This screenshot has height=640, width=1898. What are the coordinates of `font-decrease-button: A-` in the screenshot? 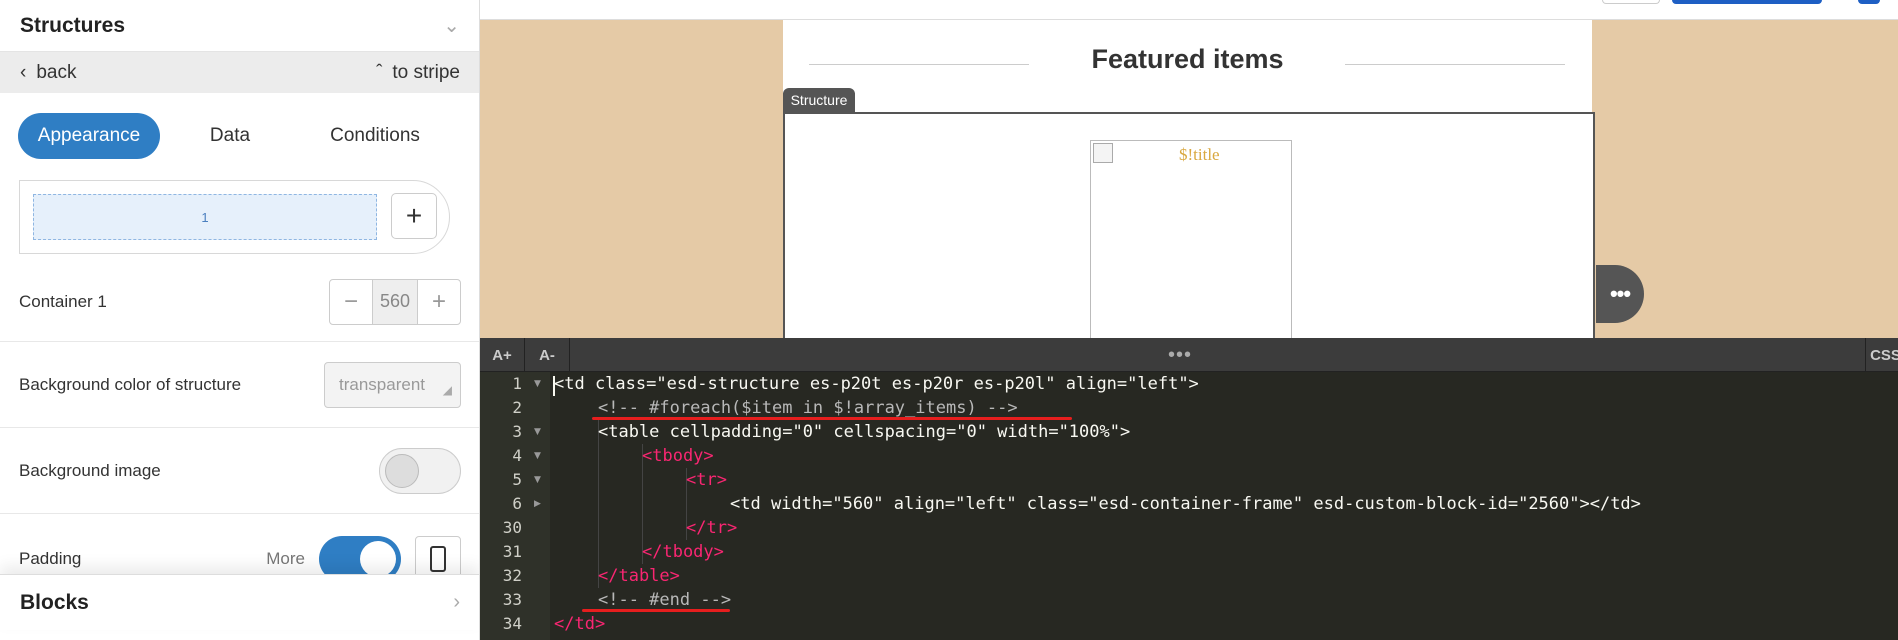 It's located at (547, 355).